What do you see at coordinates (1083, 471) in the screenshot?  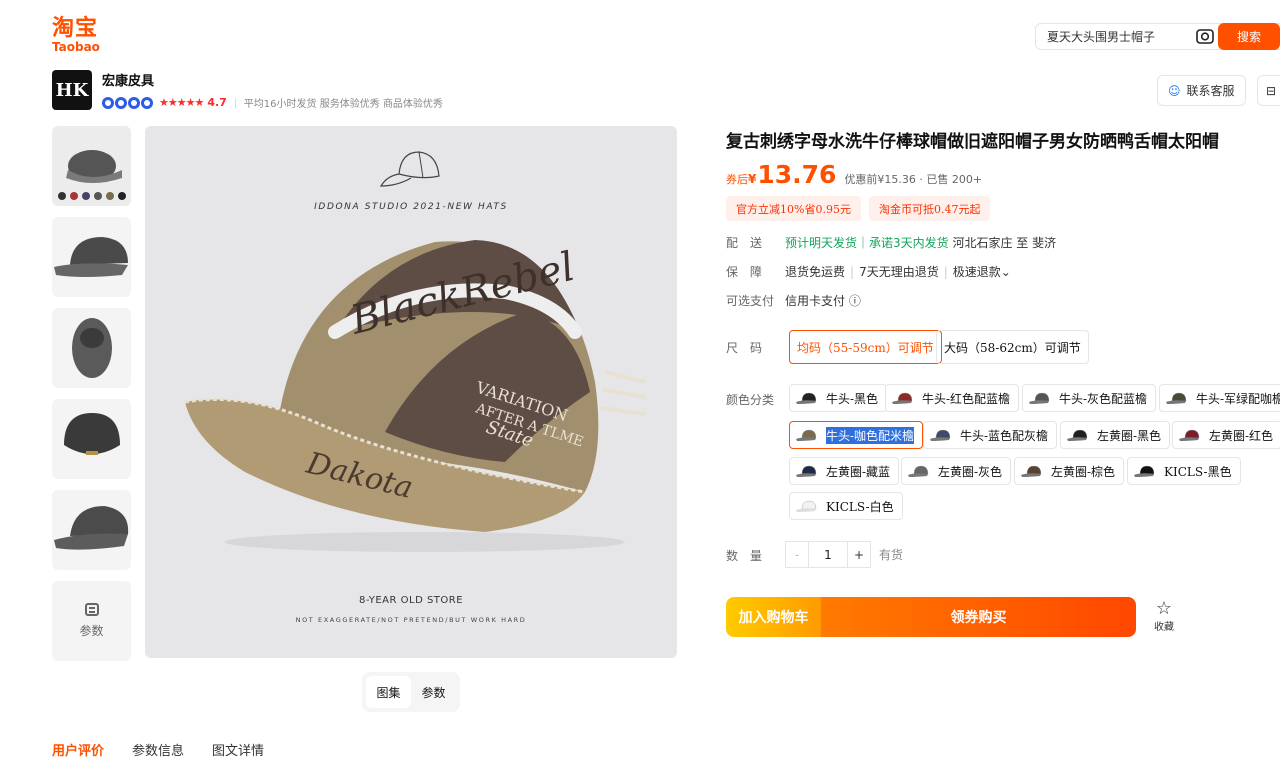 I see `color-option-label: 左黄圈-棕色` at bounding box center [1083, 471].